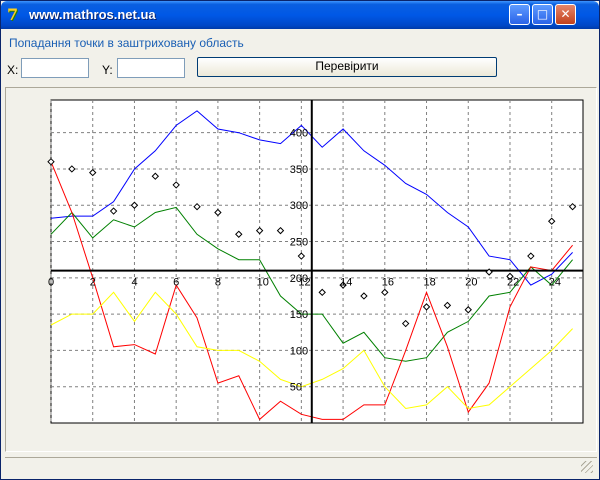 Image resolution: width=600 pixels, height=480 pixels. Describe the element at coordinates (51, 283) in the screenshot. I see `x-tick-label: 0` at that location.